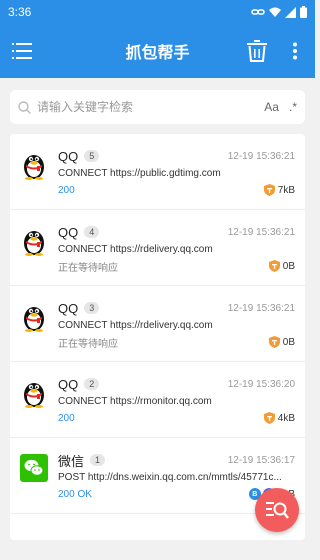 The height and width of the screenshot is (560, 320). I want to click on signal-icon, so click(290, 12).